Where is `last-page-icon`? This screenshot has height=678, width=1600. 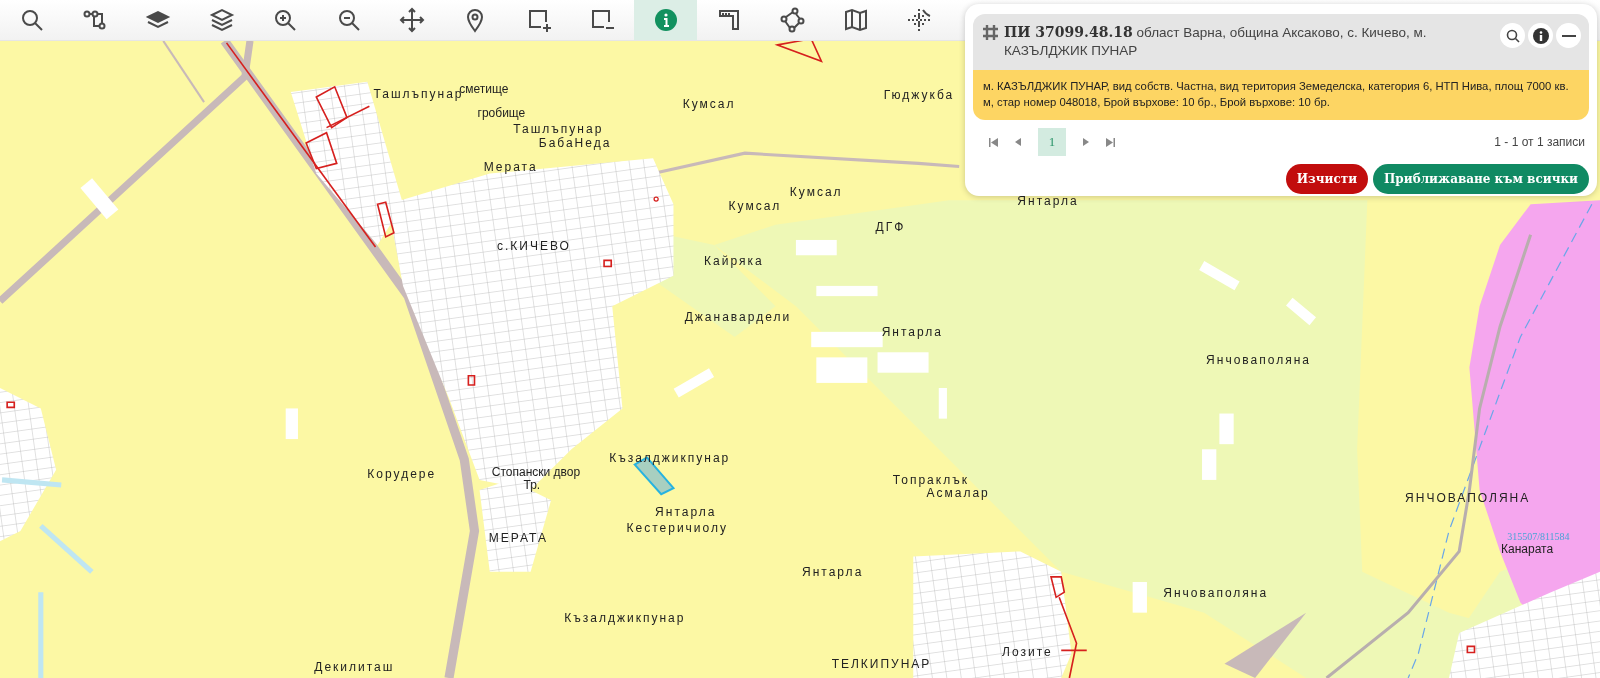
last-page-icon is located at coordinates (1110, 142).